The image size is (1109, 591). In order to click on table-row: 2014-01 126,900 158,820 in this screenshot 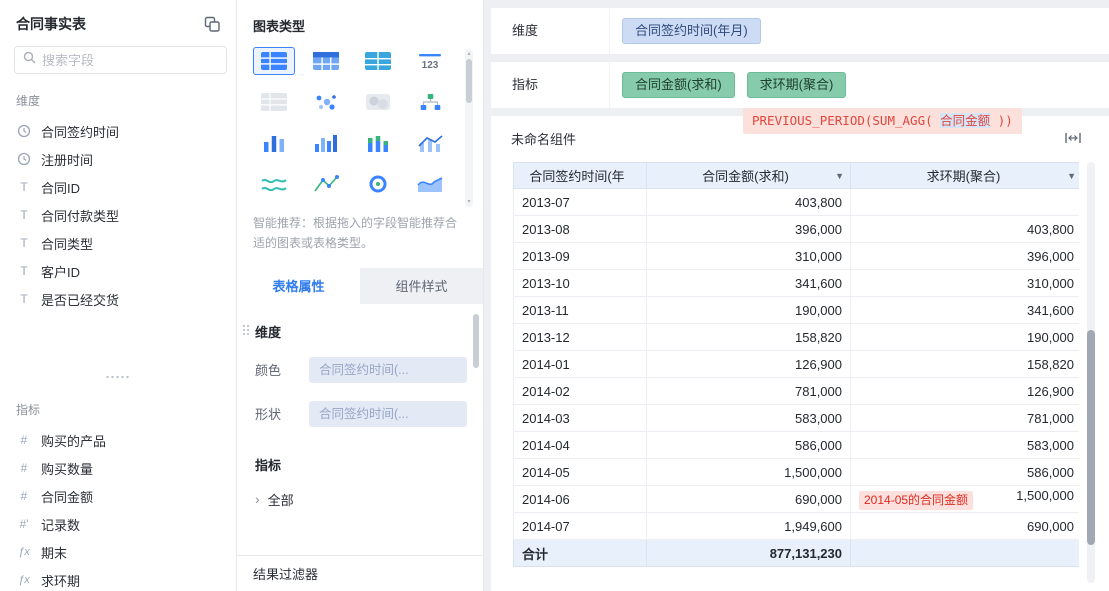, I will do `click(796, 364)`.